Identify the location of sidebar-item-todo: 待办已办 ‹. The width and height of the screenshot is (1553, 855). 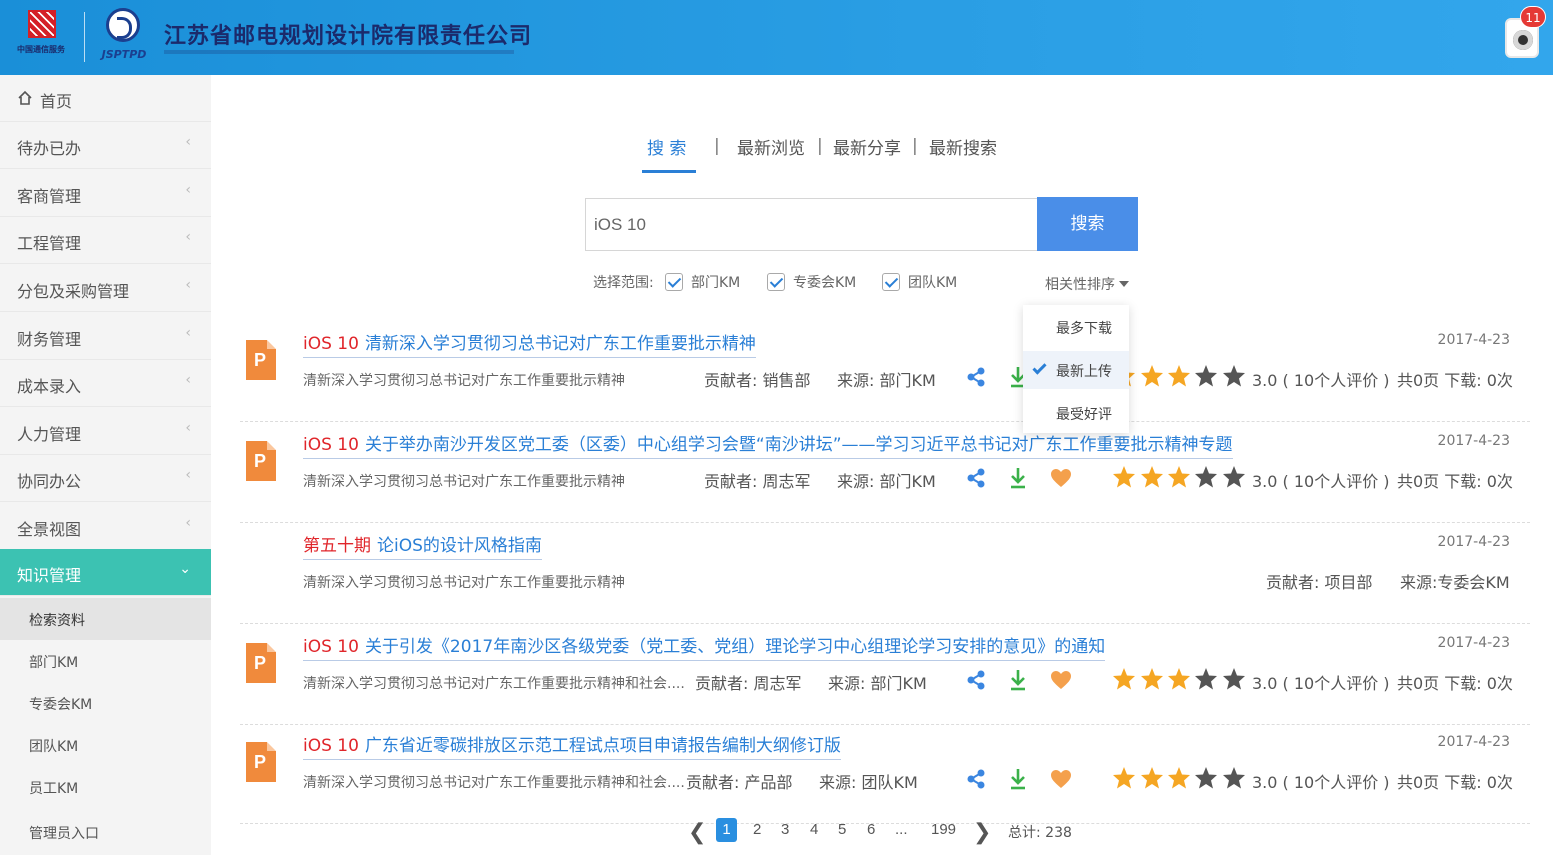
(105, 145).